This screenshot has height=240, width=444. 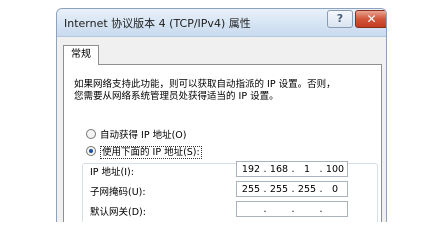 I want to click on mask-octet-3: 255, so click(x=307, y=189).